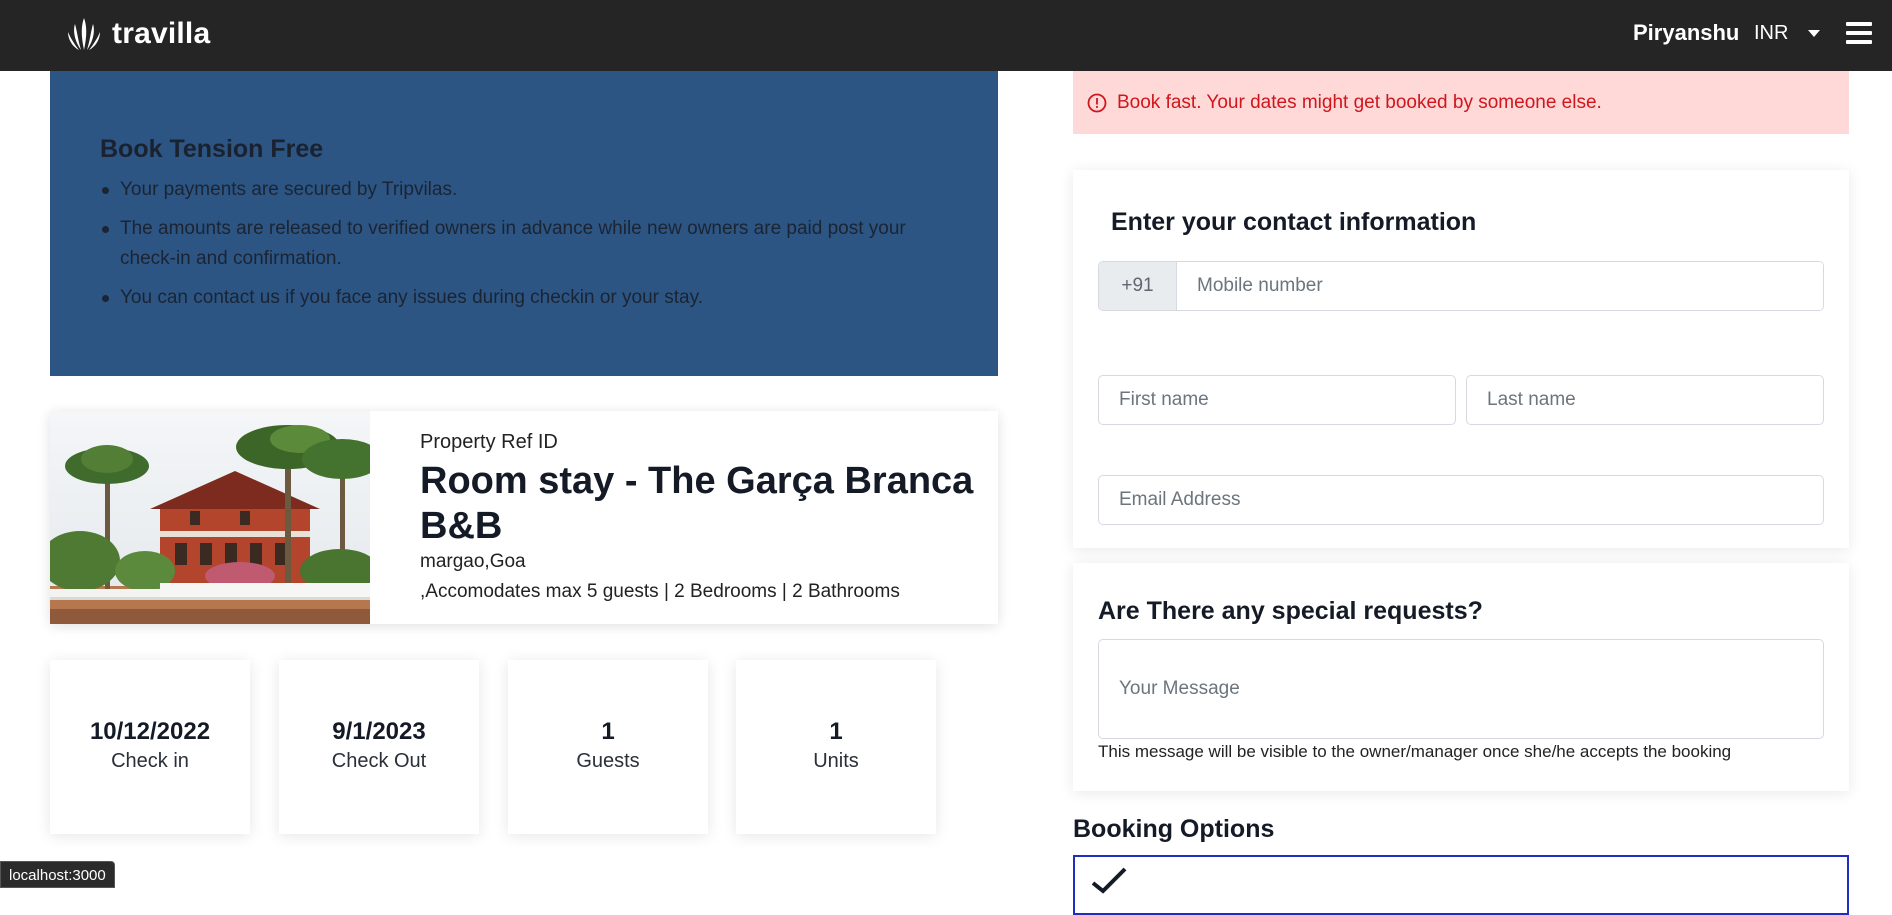 Image resolution: width=1892 pixels, height=915 pixels. Describe the element at coordinates (608, 761) in the screenshot. I see `guests-label: Guests` at that location.